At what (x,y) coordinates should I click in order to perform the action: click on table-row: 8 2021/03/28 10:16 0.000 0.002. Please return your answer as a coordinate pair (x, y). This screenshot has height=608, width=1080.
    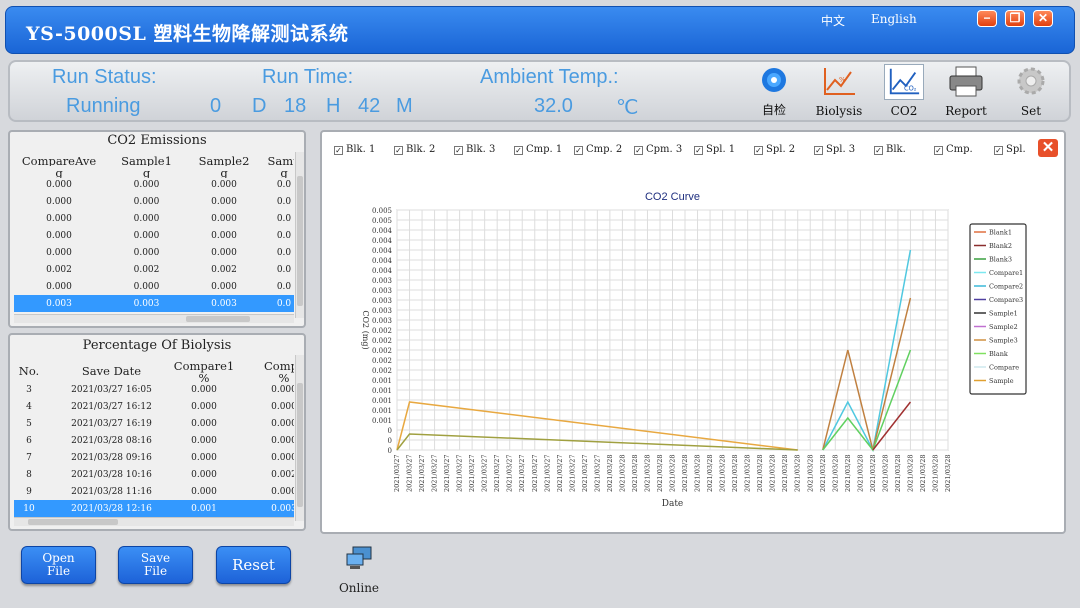
    Looking at the image, I should click on (154, 474).